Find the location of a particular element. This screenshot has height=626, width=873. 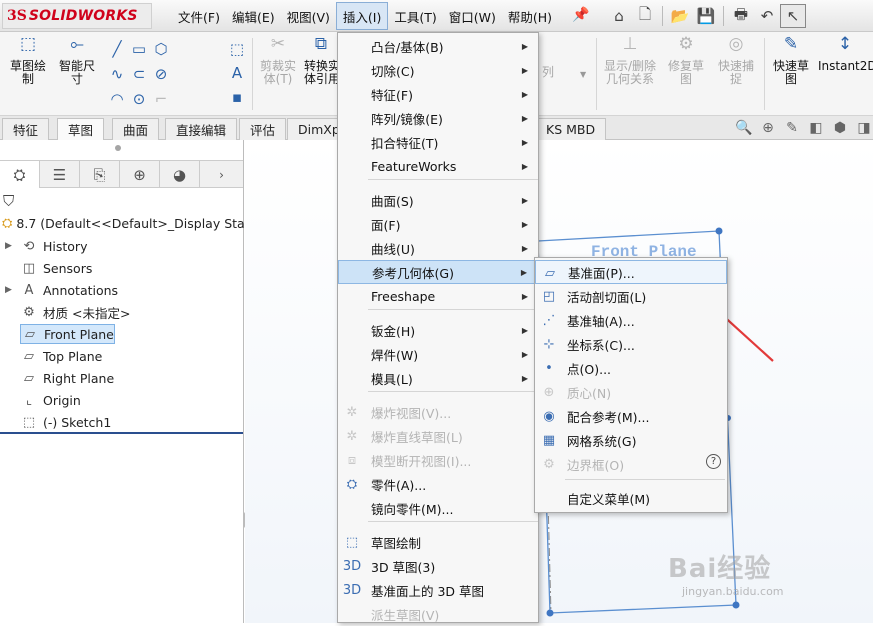

undo-icon: ↶ is located at coordinates (767, 16).